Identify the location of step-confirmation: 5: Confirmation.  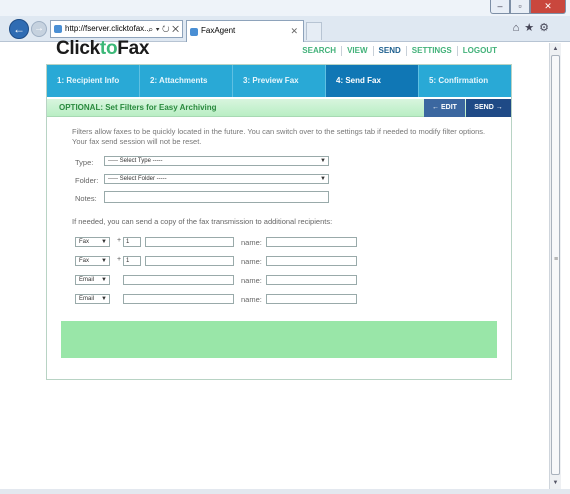
(465, 81).